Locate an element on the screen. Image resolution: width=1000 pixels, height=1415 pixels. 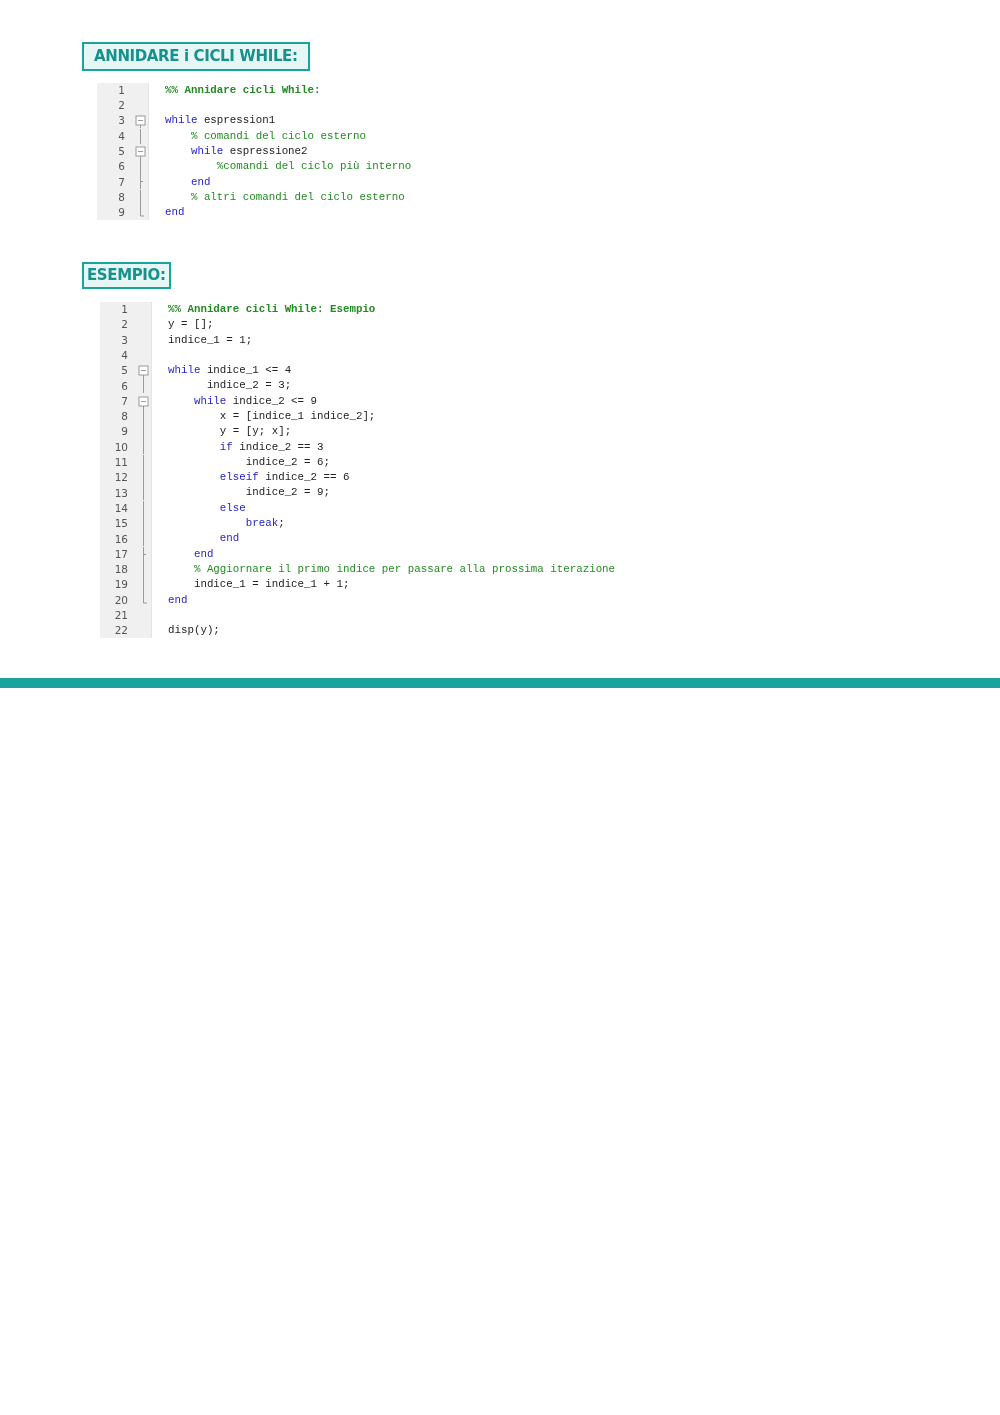
line-number: 10 is located at coordinates (120, 447).